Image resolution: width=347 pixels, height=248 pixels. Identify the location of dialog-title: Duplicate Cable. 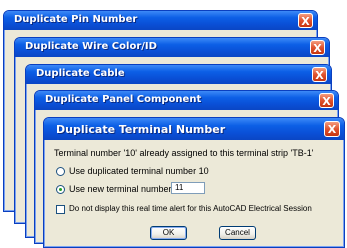
(80, 73).